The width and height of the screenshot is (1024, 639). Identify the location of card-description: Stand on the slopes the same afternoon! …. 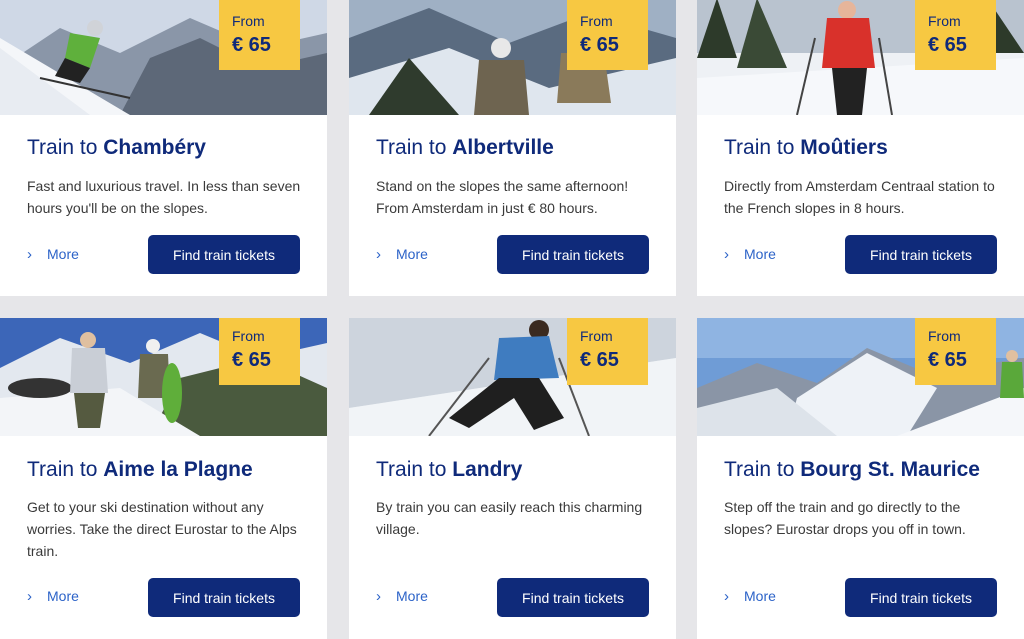
(502, 197).